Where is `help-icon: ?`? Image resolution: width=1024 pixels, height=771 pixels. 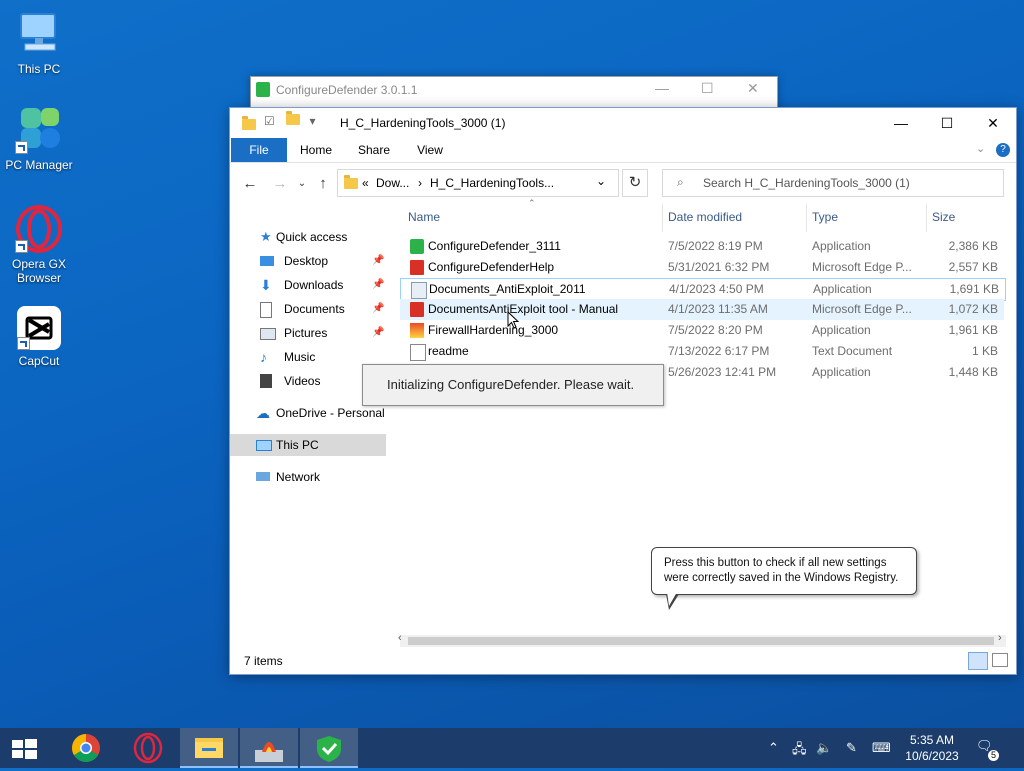
help-icon: ? is located at coordinates (1003, 150).